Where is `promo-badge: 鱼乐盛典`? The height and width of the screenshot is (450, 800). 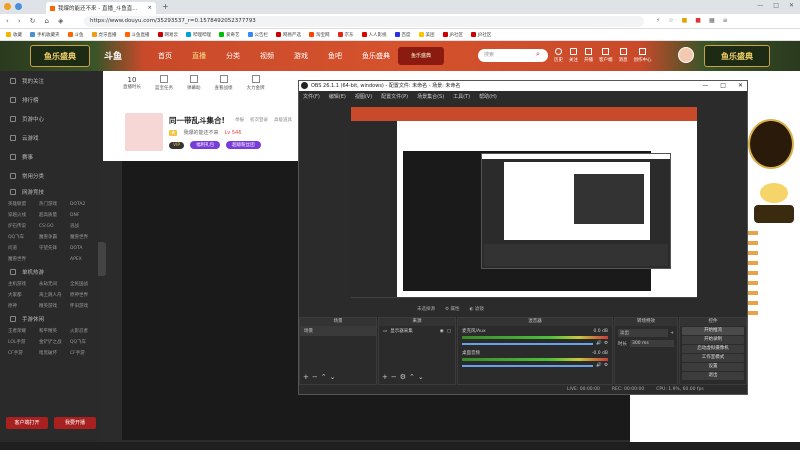 promo-badge: 鱼乐盛典 is located at coordinates (421, 56).